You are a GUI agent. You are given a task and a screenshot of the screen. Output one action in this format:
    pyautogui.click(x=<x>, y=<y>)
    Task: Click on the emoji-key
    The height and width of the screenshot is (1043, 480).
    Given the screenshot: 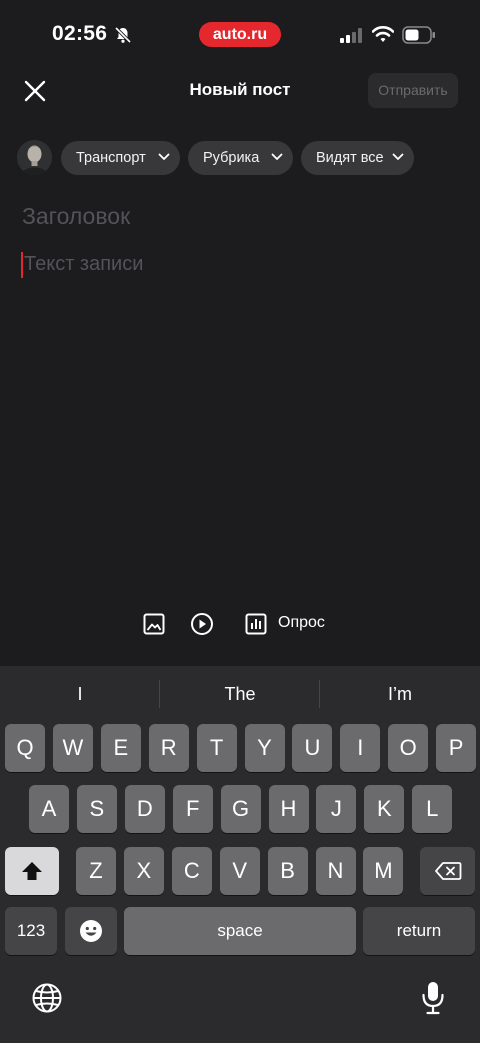 What is the action you would take?
    pyautogui.click(x=91, y=931)
    